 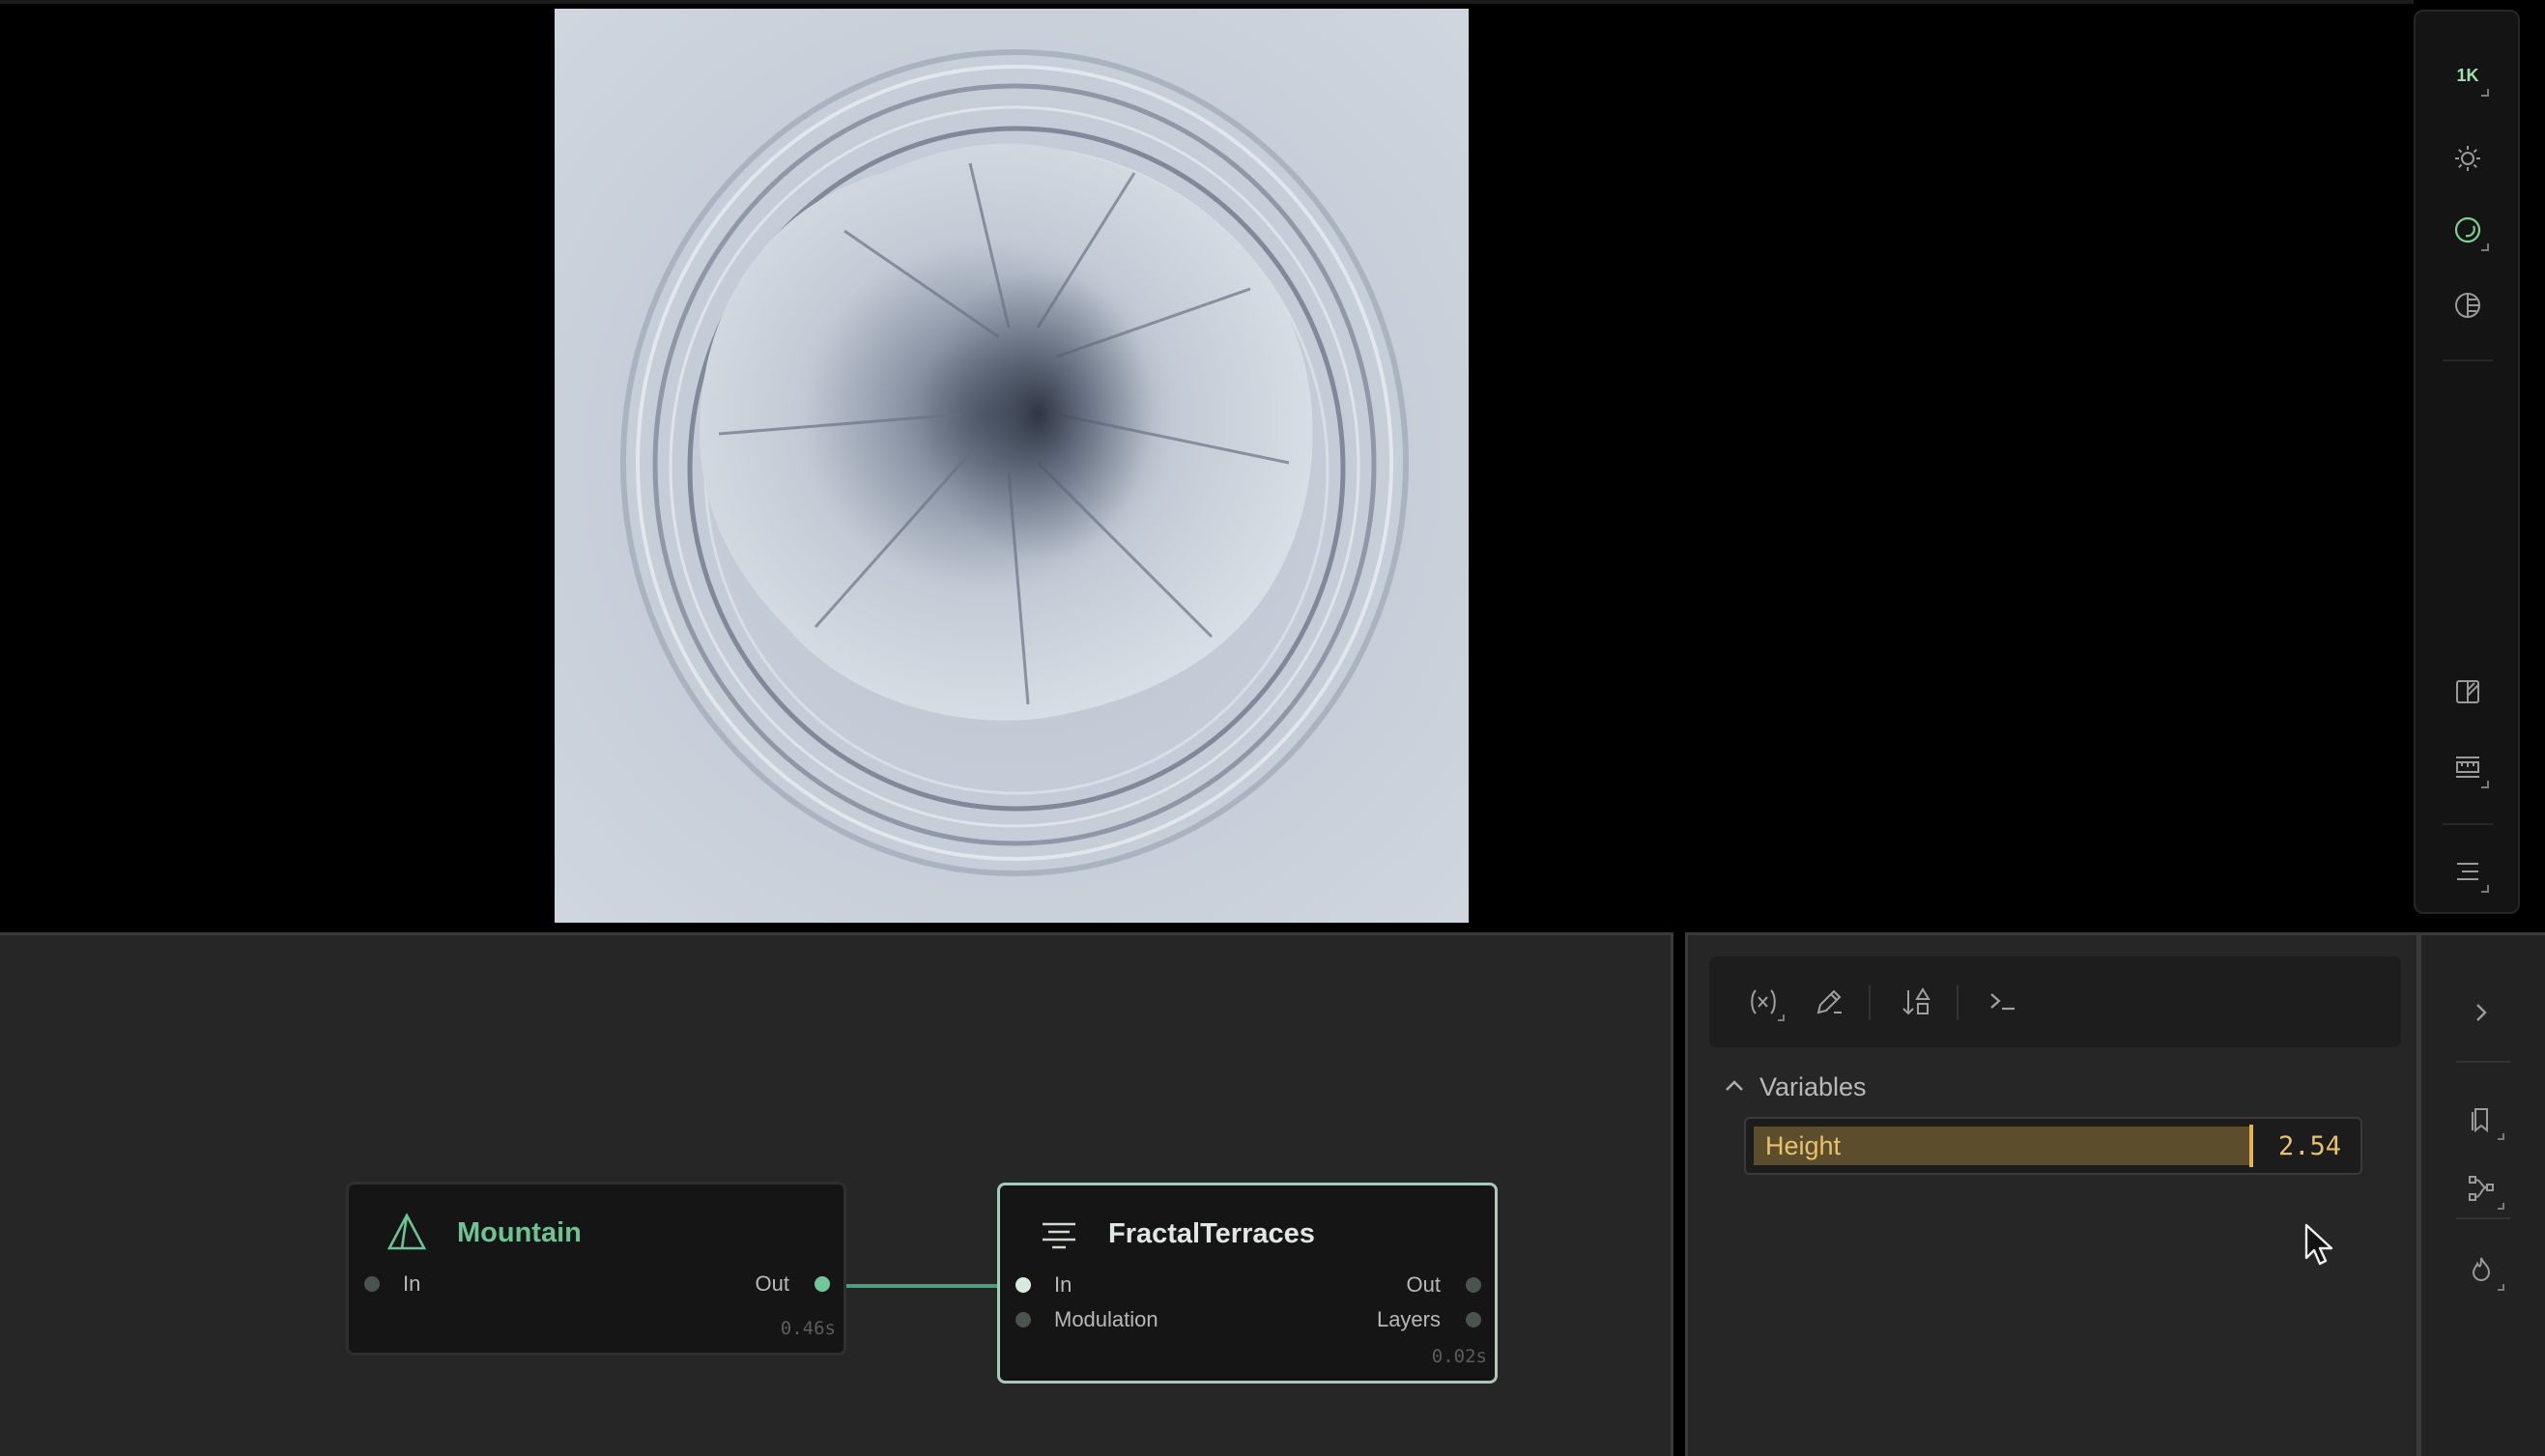 I want to click on measure-button, so click(x=2468, y=767).